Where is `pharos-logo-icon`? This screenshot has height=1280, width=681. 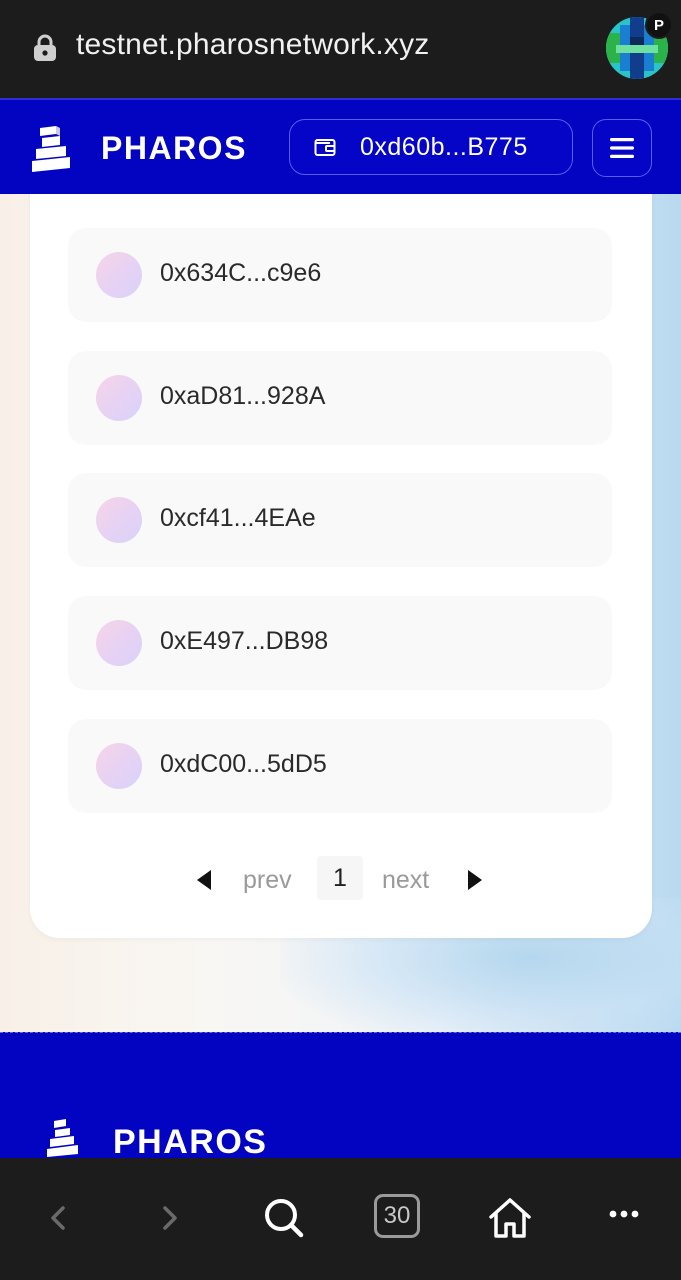
pharos-logo-icon is located at coordinates (52, 149).